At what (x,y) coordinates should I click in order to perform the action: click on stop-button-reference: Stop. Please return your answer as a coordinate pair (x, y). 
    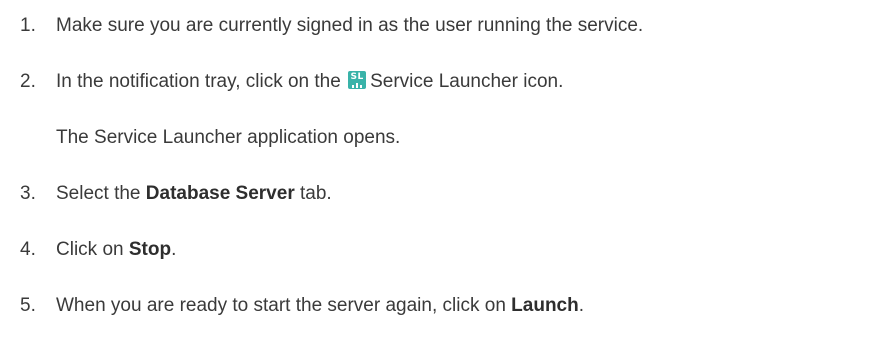
    Looking at the image, I should click on (150, 249).